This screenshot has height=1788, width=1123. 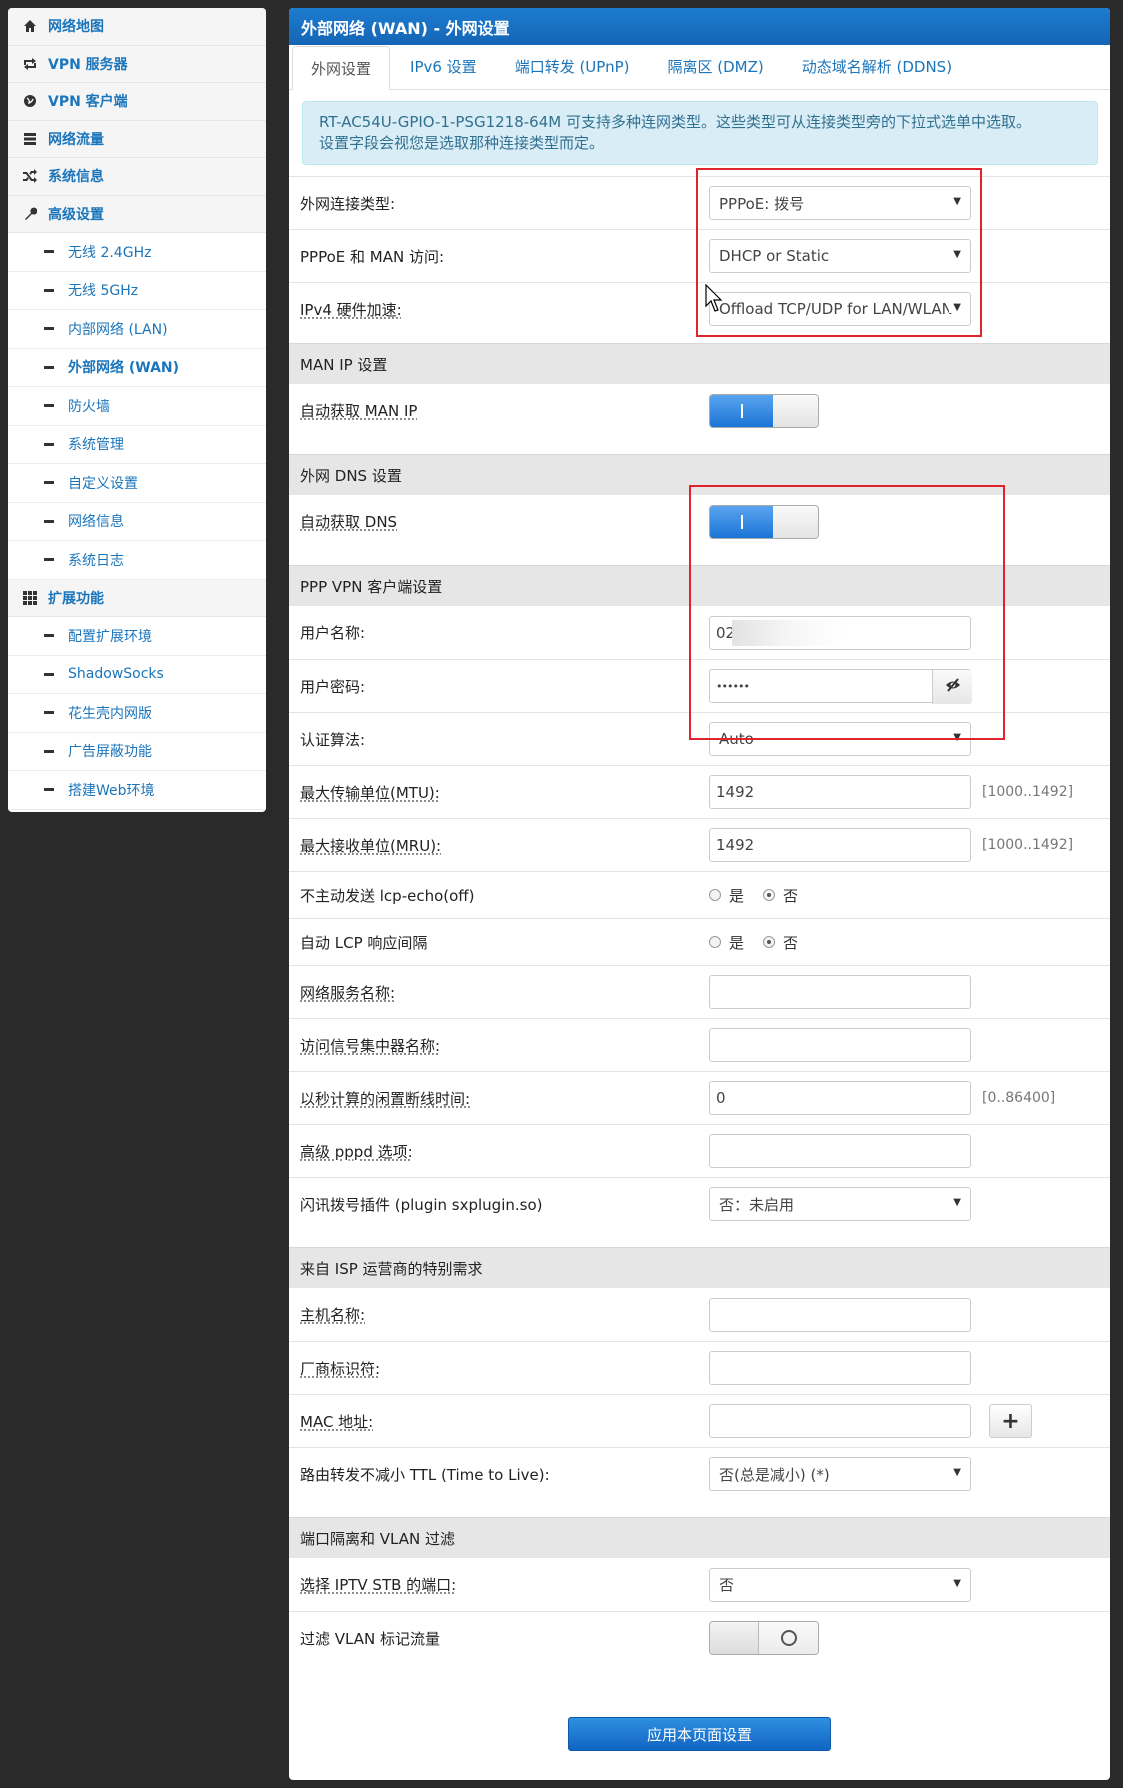 I want to click on sidebar-item-extensions: 扩展功能, so click(x=137, y=598).